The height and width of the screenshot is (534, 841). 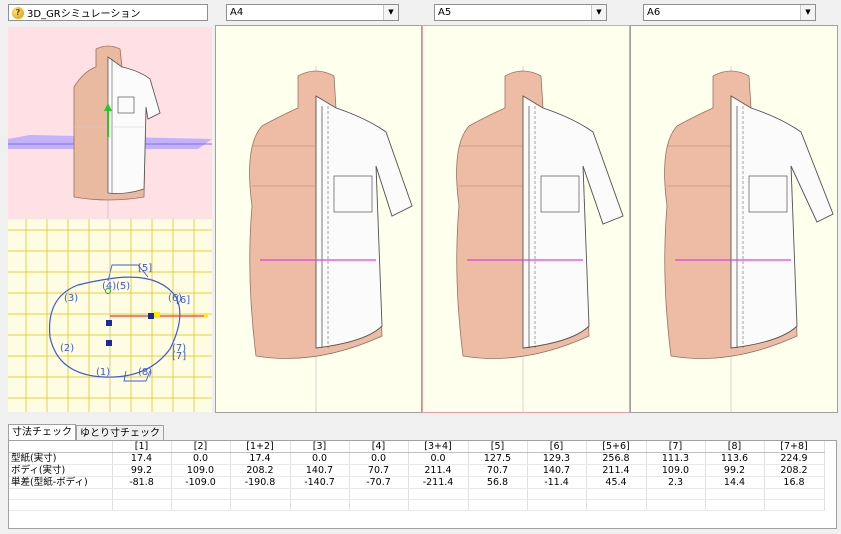 What do you see at coordinates (320, 482) in the screenshot?
I see `table-cell: -140.7` at bounding box center [320, 482].